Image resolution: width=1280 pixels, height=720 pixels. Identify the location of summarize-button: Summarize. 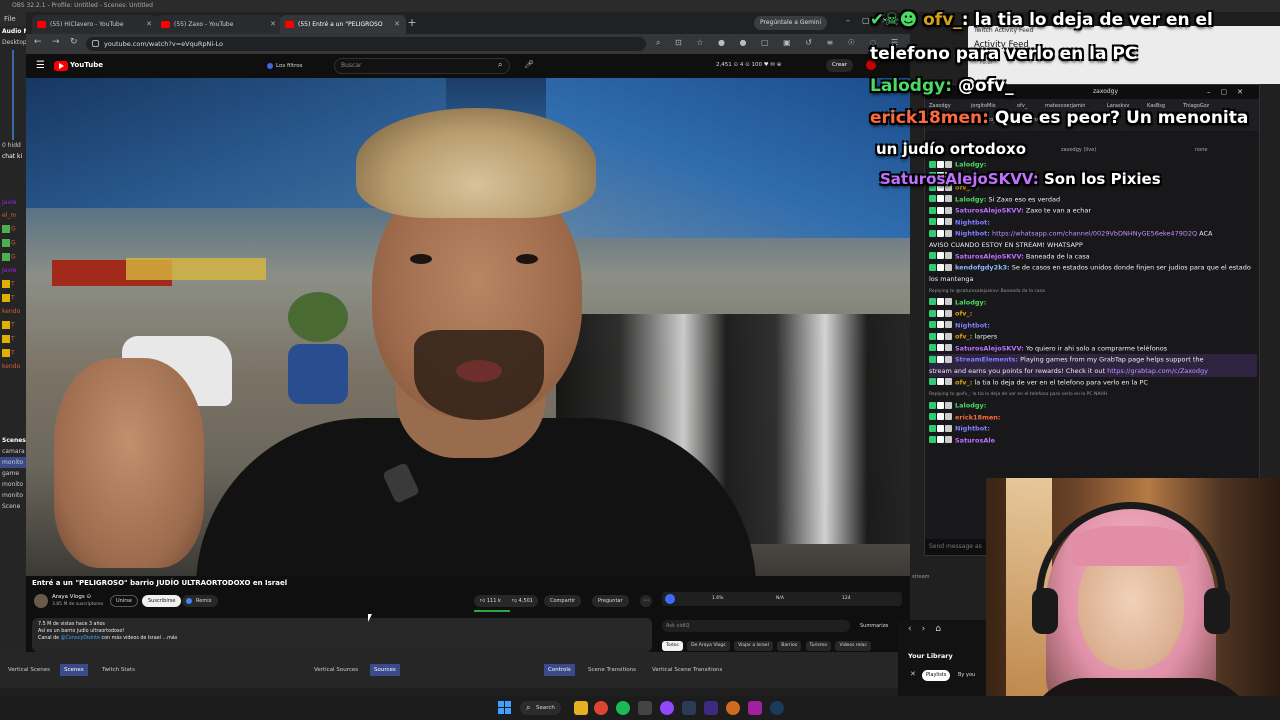
(874, 626).